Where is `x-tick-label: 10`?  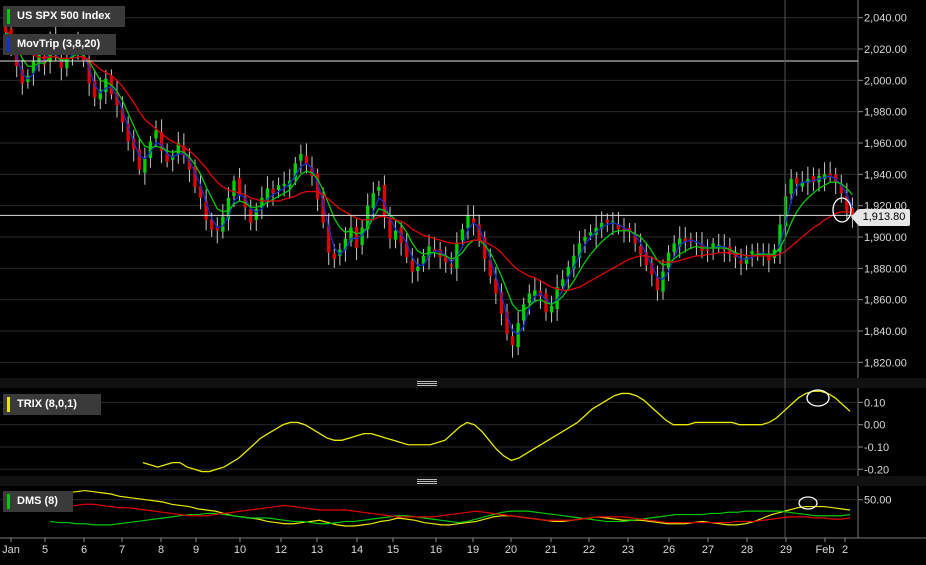 x-tick-label: 10 is located at coordinates (240, 550).